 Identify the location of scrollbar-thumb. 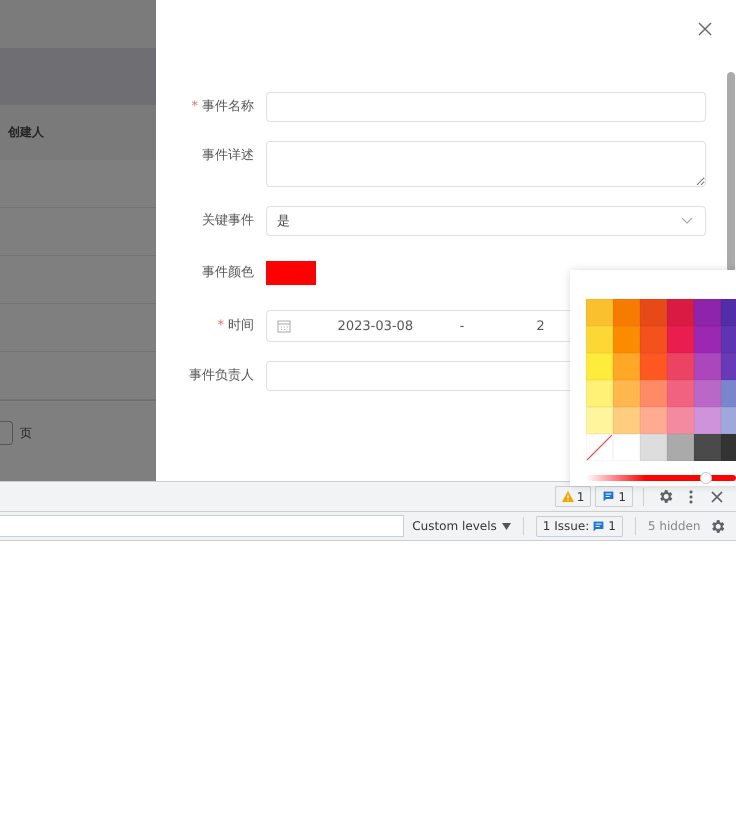
(731, 172).